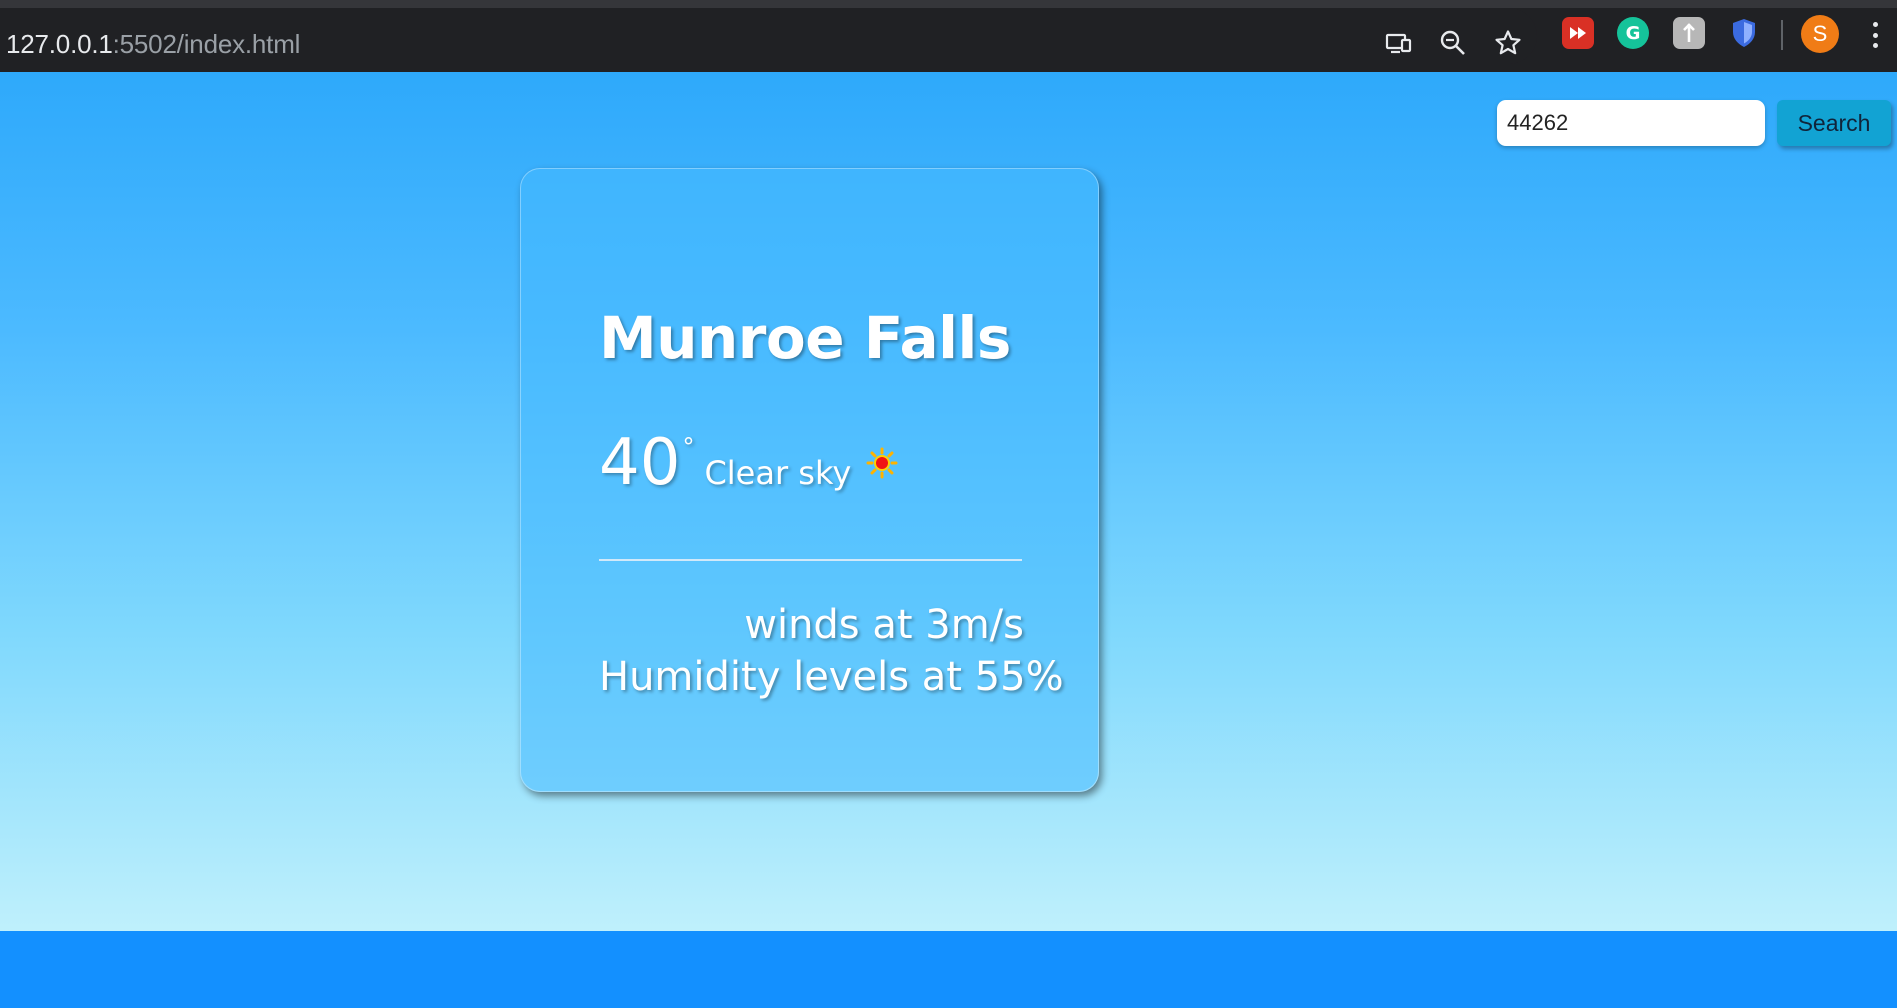  I want to click on cast-device-icon, so click(1399, 43).